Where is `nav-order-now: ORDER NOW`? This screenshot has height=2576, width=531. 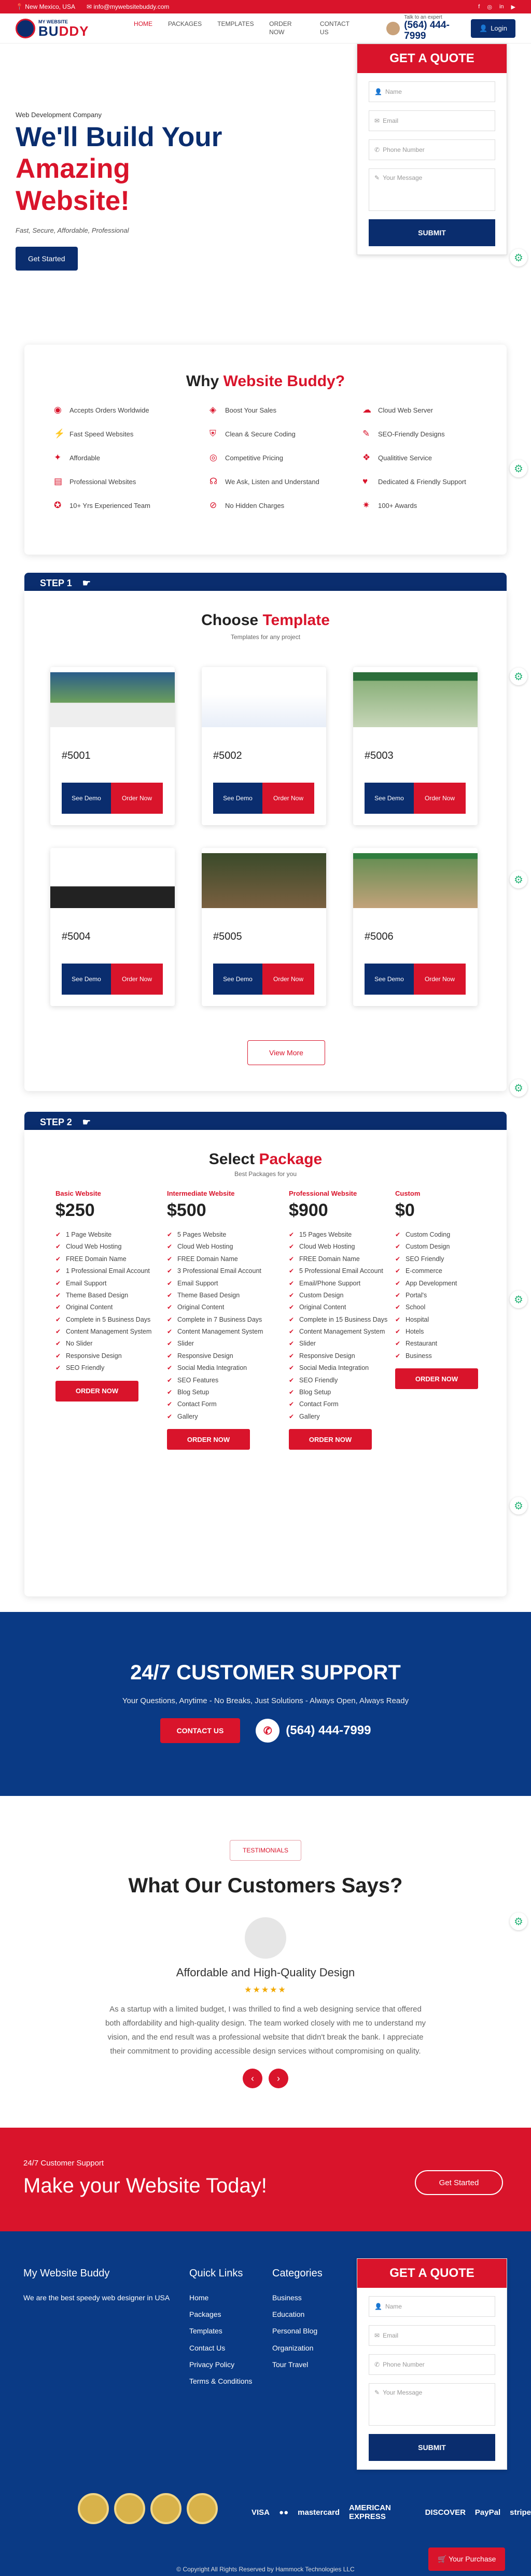
nav-order-now: ORDER NOW is located at coordinates (286, 28).